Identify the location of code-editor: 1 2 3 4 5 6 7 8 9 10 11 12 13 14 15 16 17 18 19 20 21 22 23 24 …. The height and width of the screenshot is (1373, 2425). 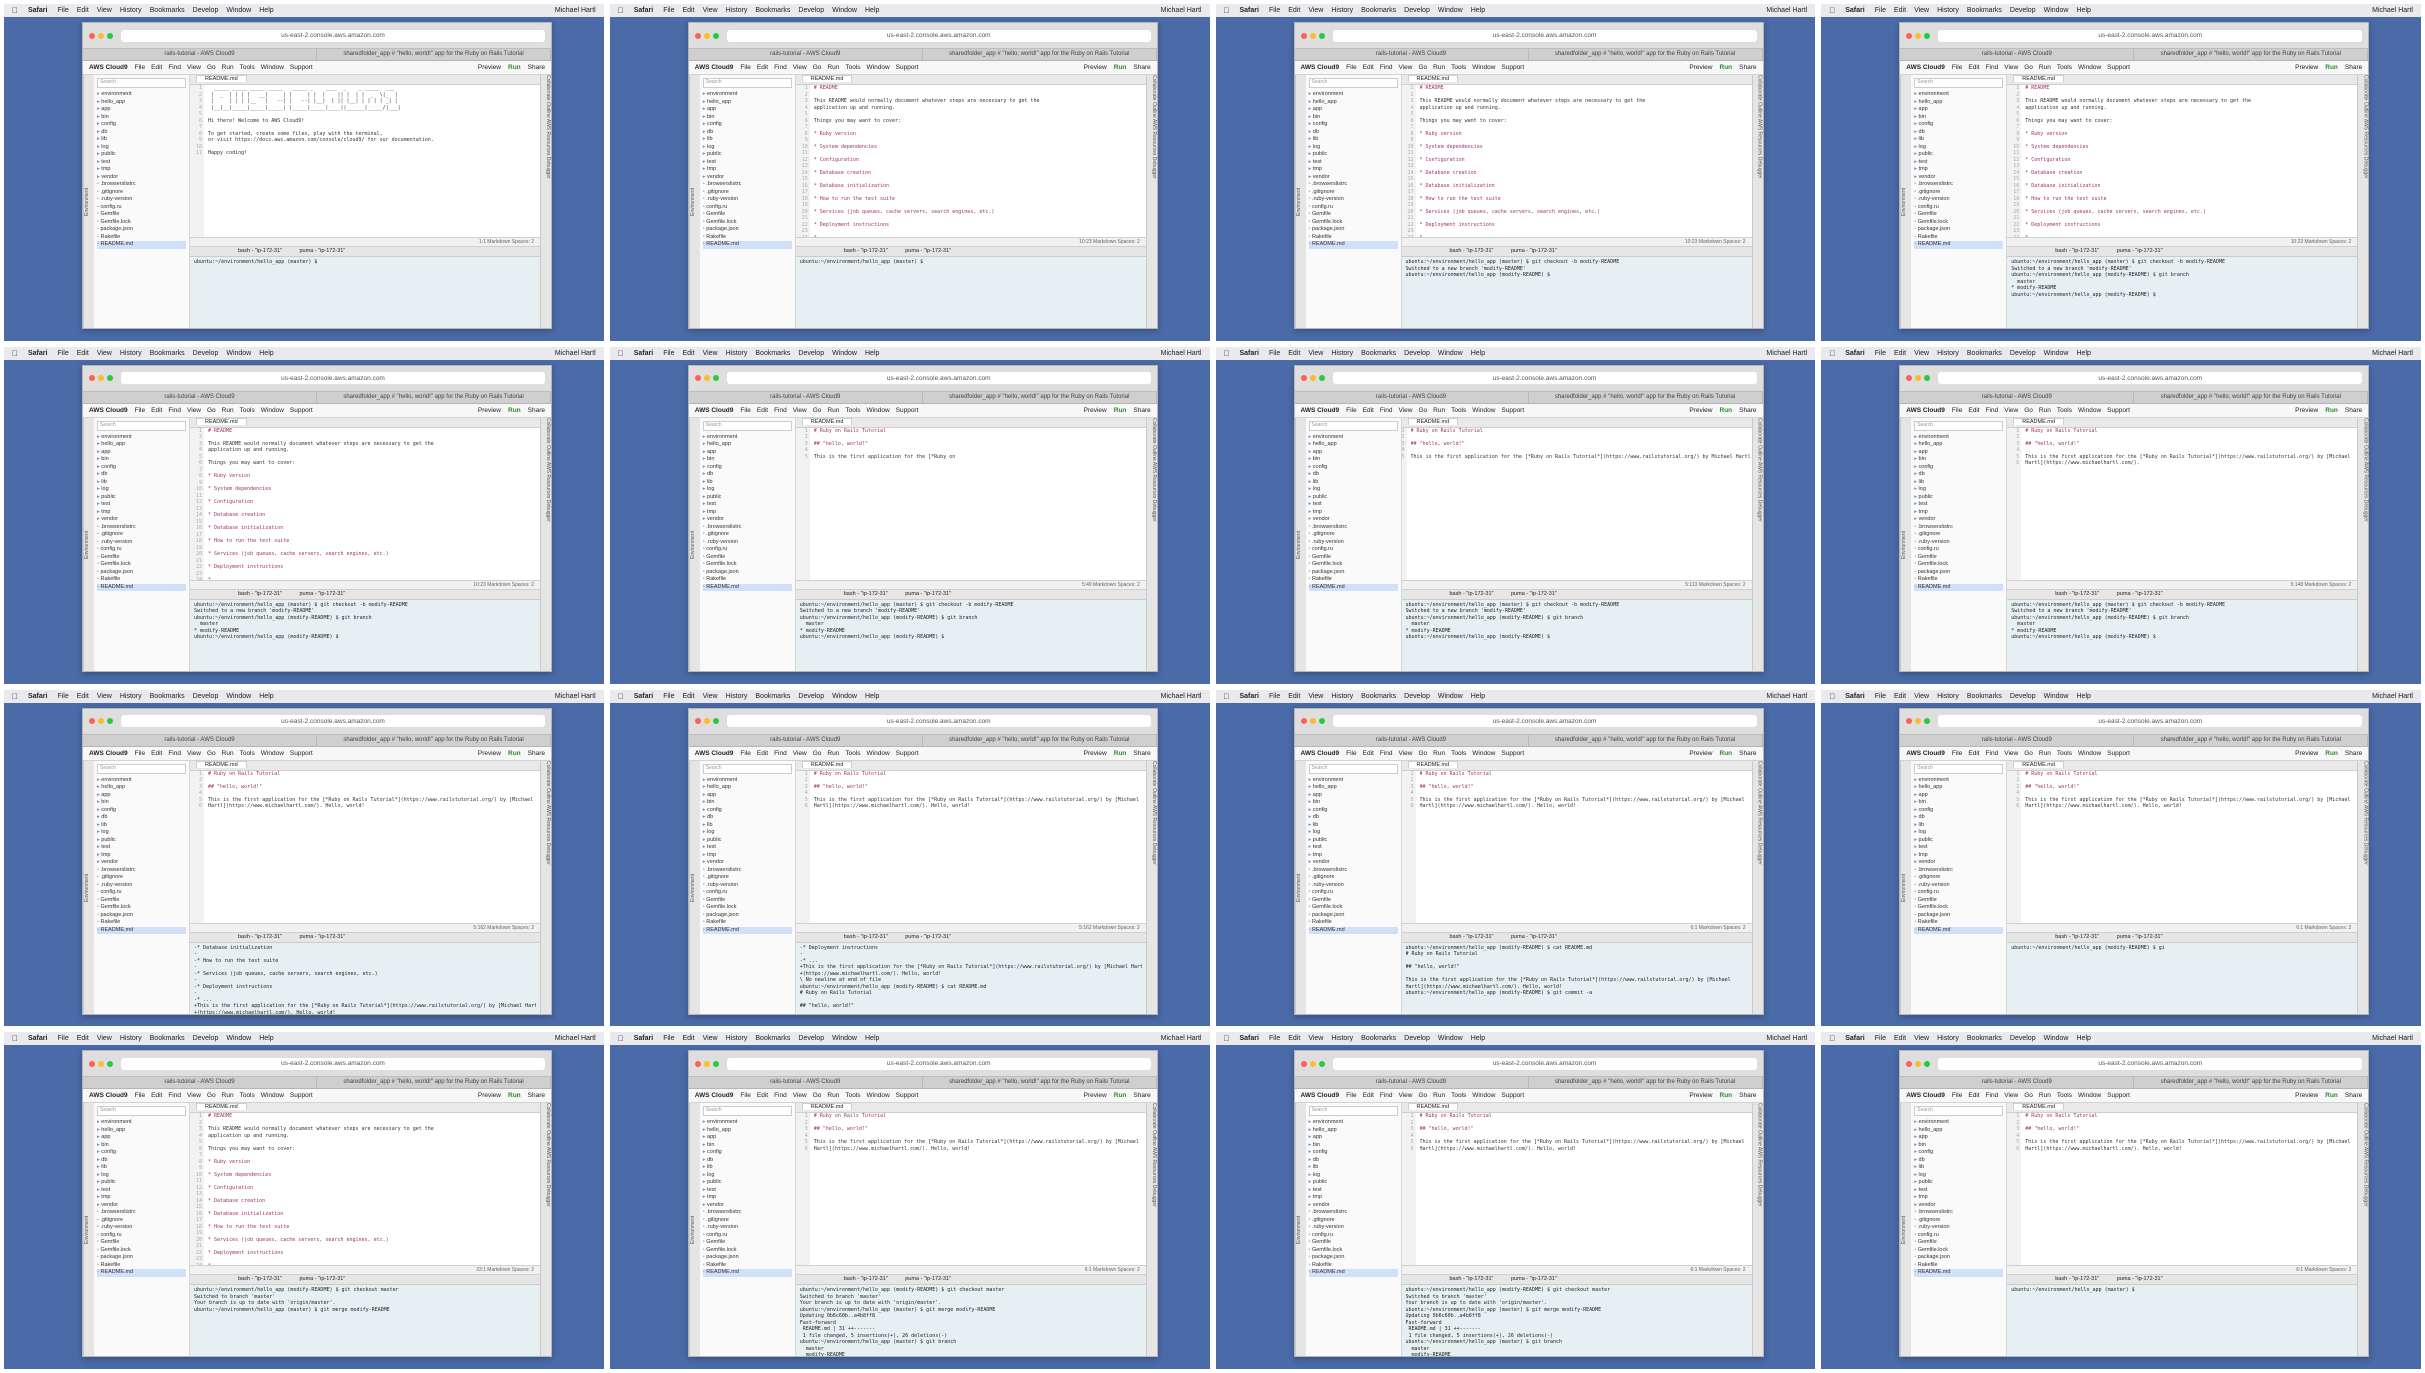
(1576, 161).